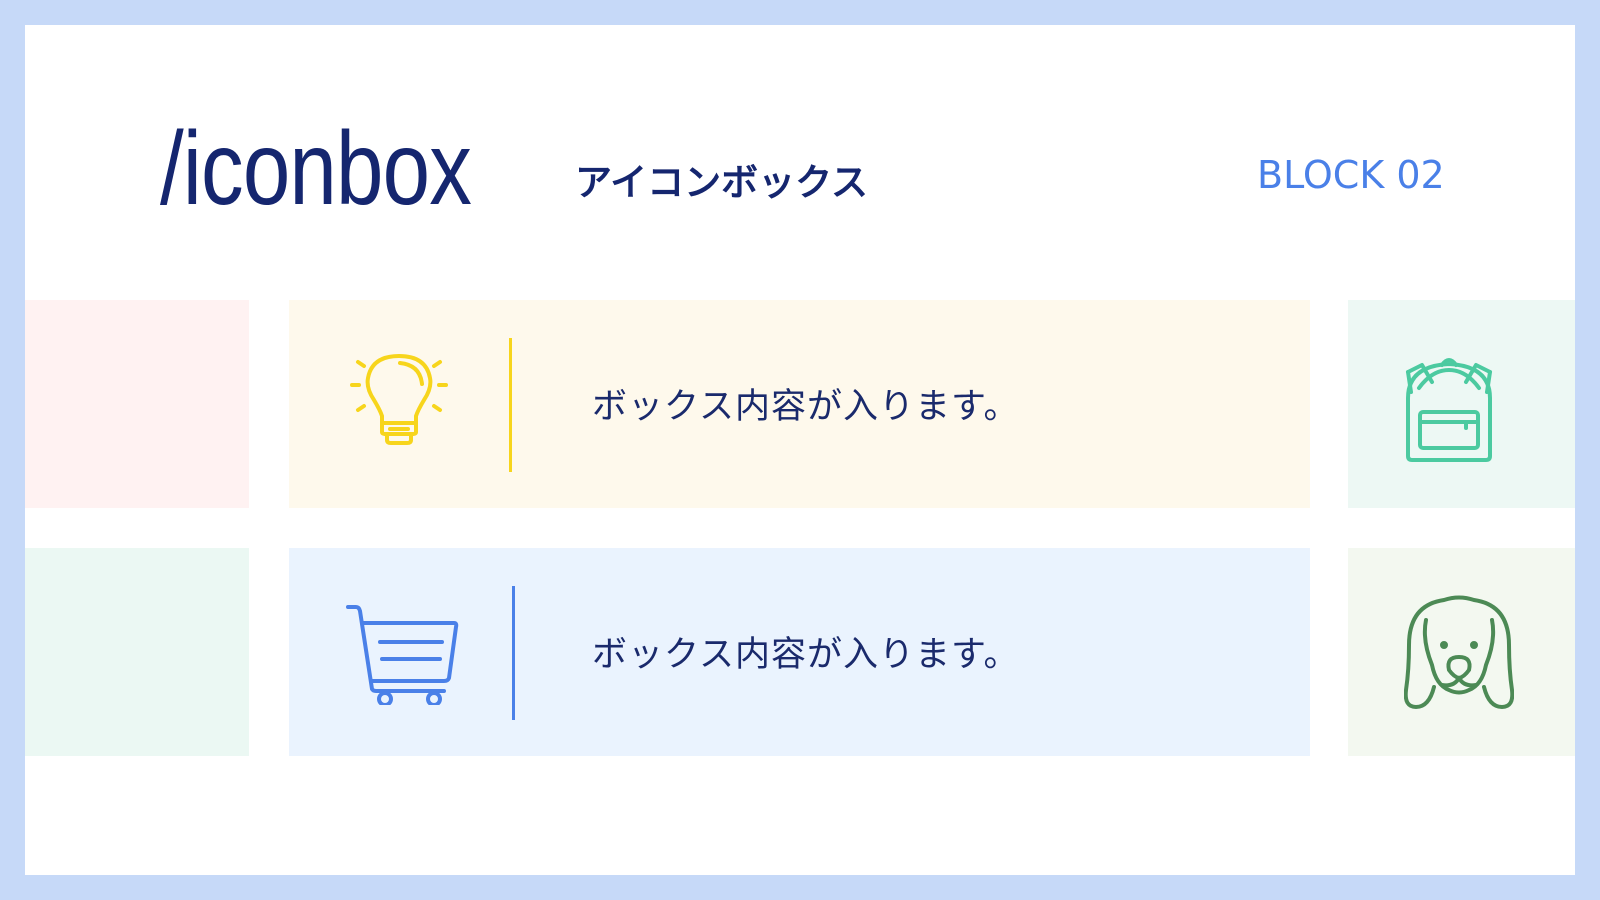 The image size is (1600, 900). I want to click on backpack-icon, so click(1449, 410).